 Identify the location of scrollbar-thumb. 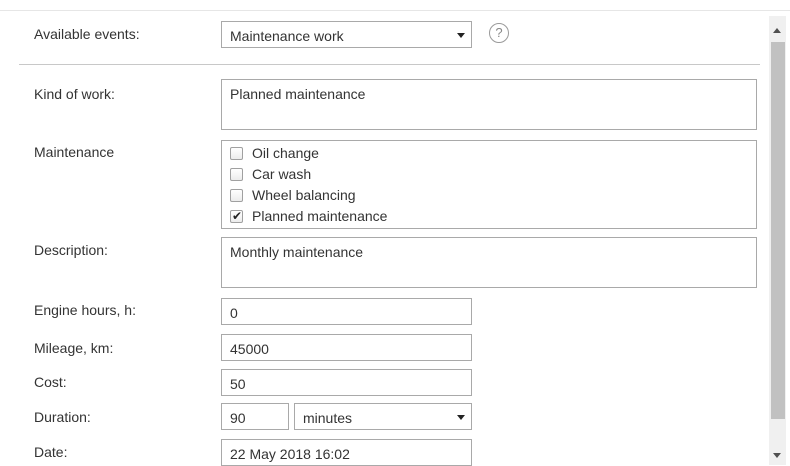
(778, 230).